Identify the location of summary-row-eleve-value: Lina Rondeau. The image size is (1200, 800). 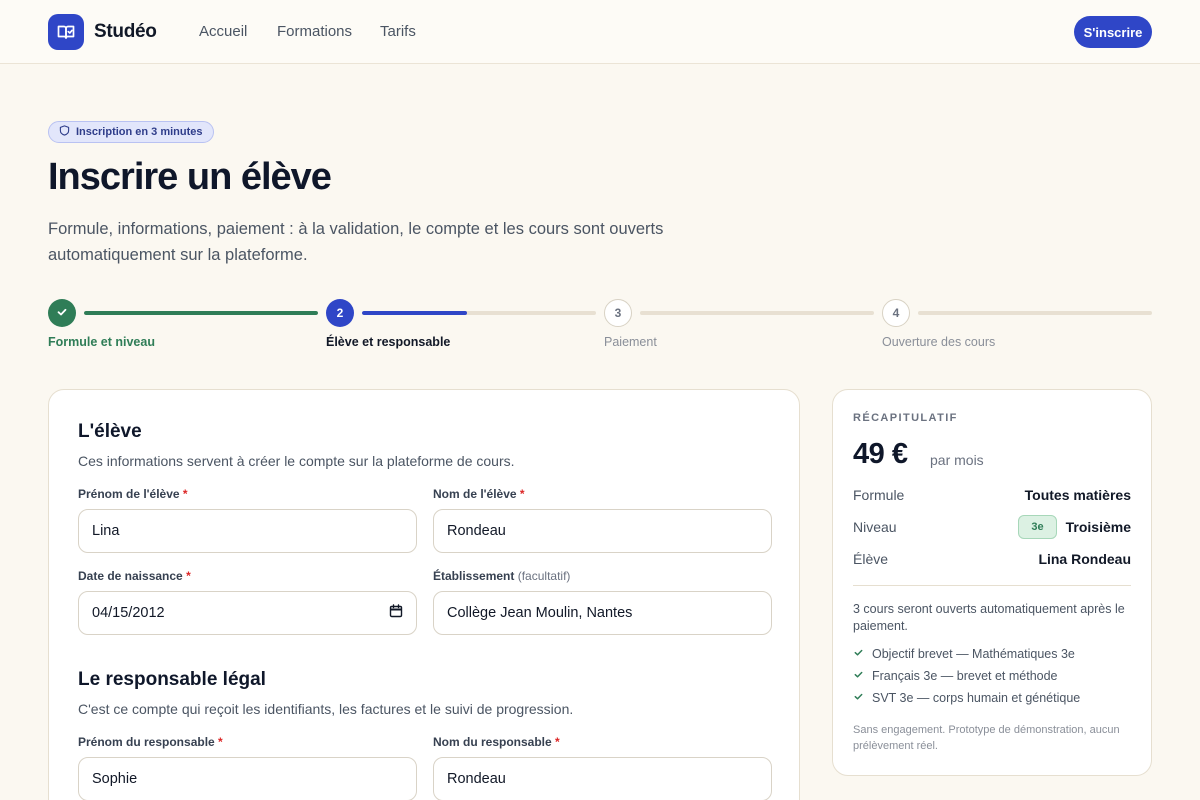
(1084, 559).